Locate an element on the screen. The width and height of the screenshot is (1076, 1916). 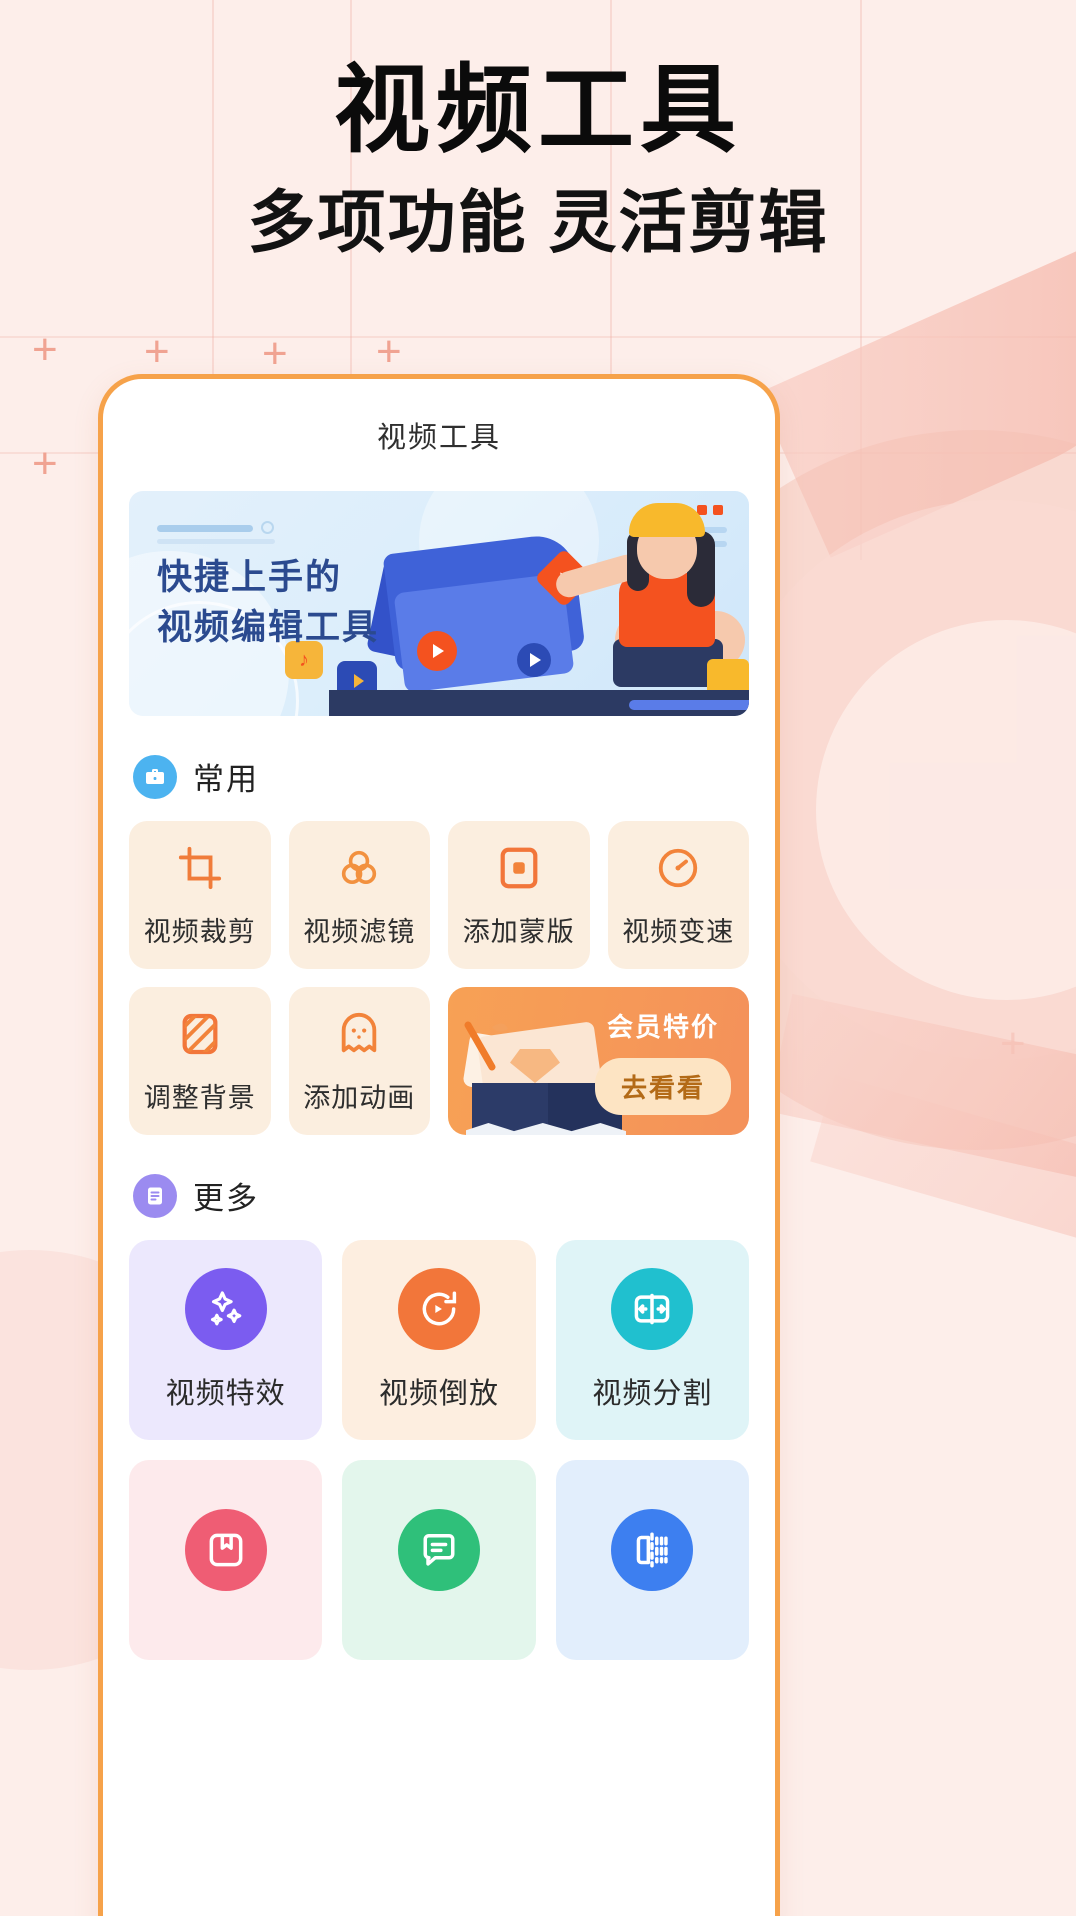
tool-tile-mirror is located at coordinates (652, 1560).